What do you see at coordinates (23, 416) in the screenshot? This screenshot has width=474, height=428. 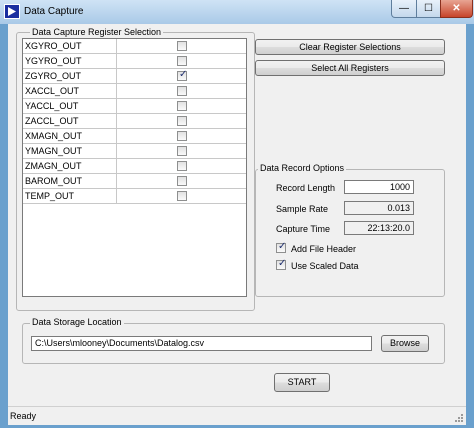 I see `status-text: Ready` at bounding box center [23, 416].